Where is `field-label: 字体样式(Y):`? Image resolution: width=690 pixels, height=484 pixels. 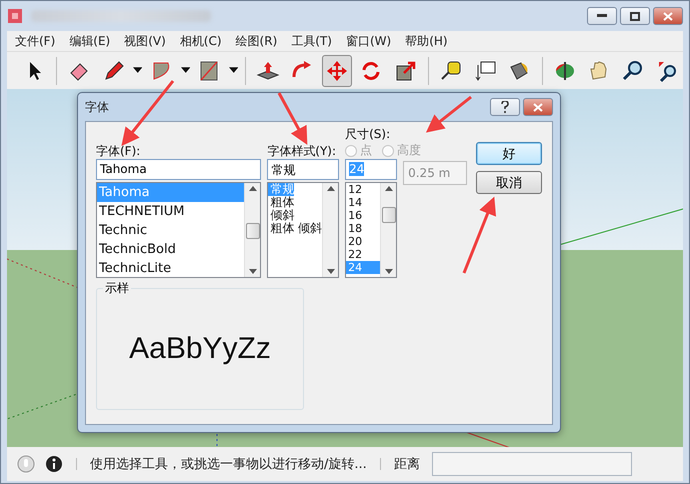
field-label: 字体样式(Y): is located at coordinates (302, 151).